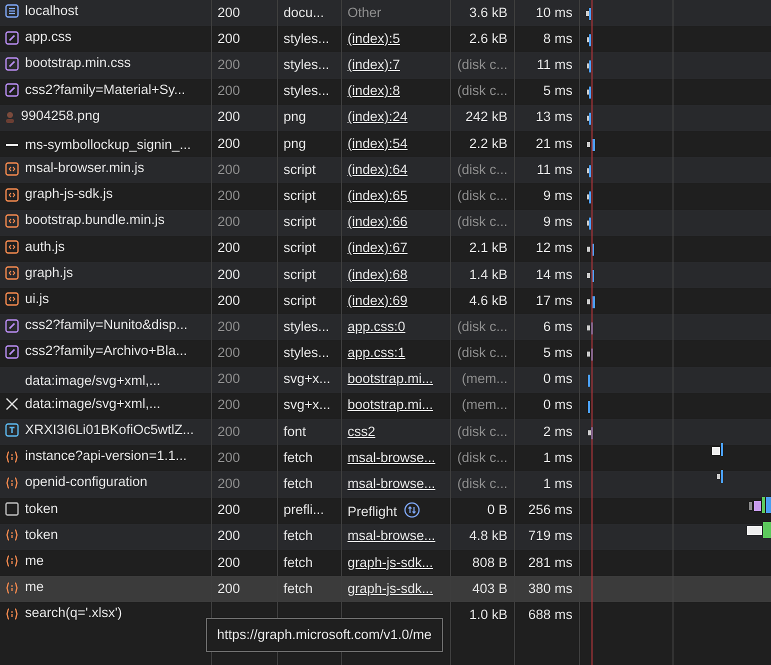 Image resolution: width=771 pixels, height=665 pixels. I want to click on request-name: localhost, so click(51, 11).